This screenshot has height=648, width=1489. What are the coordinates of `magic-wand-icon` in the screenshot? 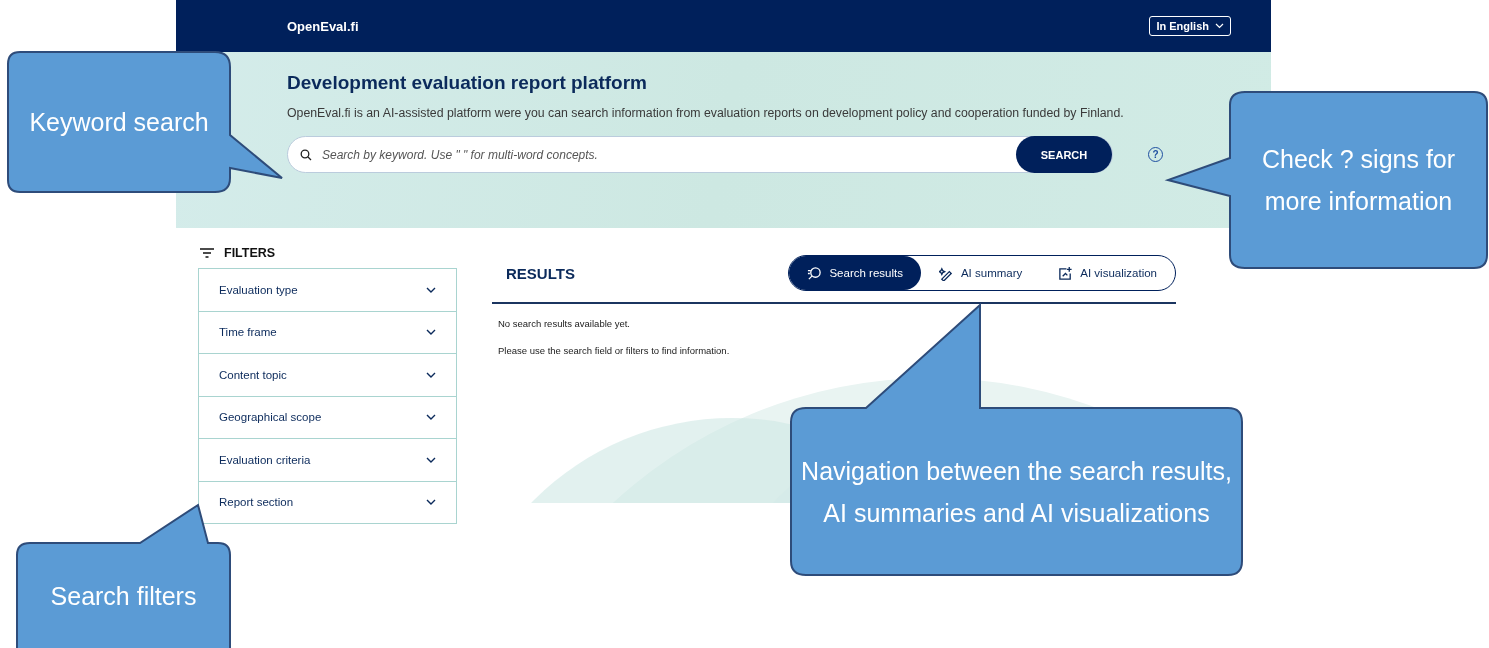 It's located at (946, 273).